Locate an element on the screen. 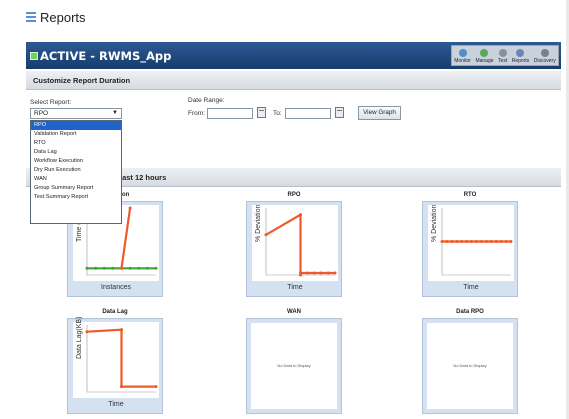 This screenshot has width=569, height=419. toolbar-monitor-button: Monitor is located at coordinates (462, 56).